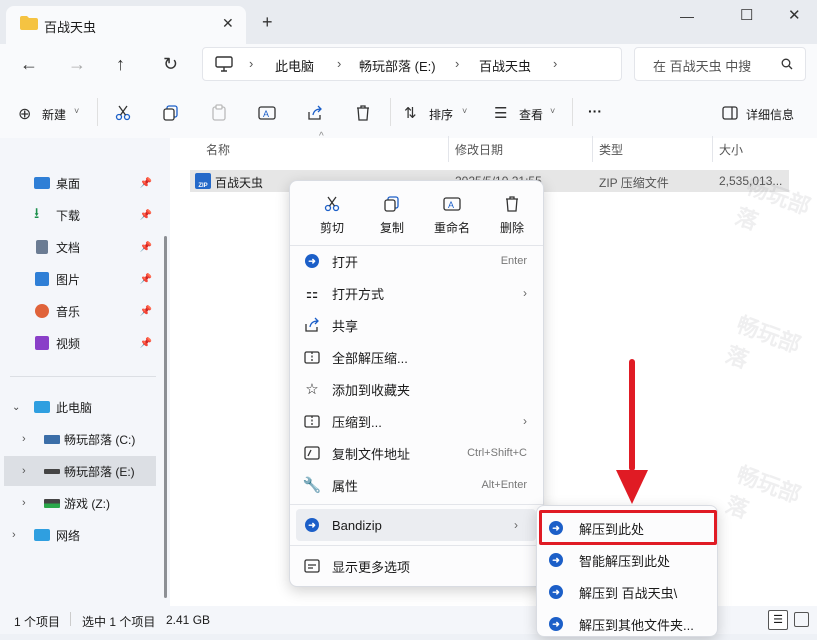  Describe the element at coordinates (416, 389) in the screenshot. I see `menu-item-add-favorites: ☆ 添加到收藏夹` at that location.